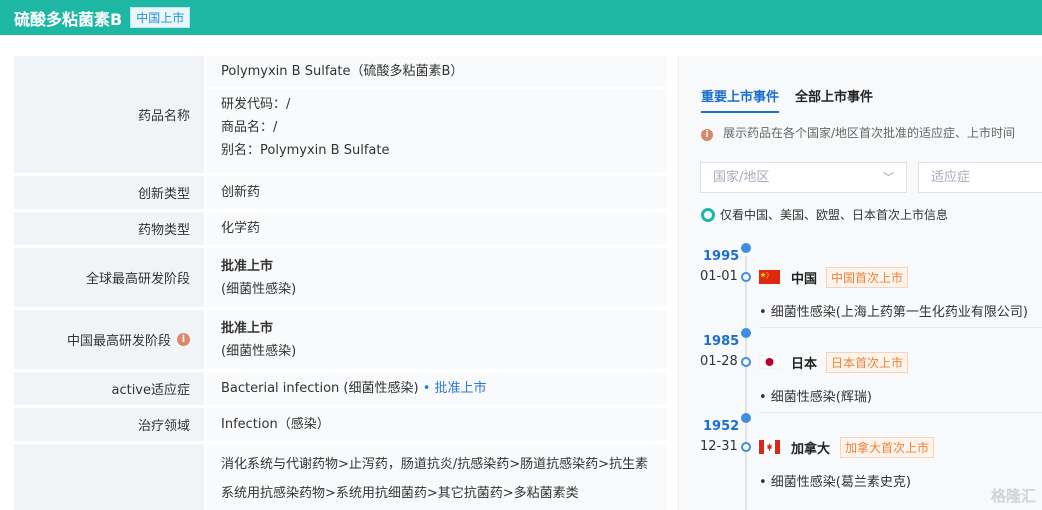  Describe the element at coordinates (719, 361) in the screenshot. I see `event-date: 01-28` at that location.